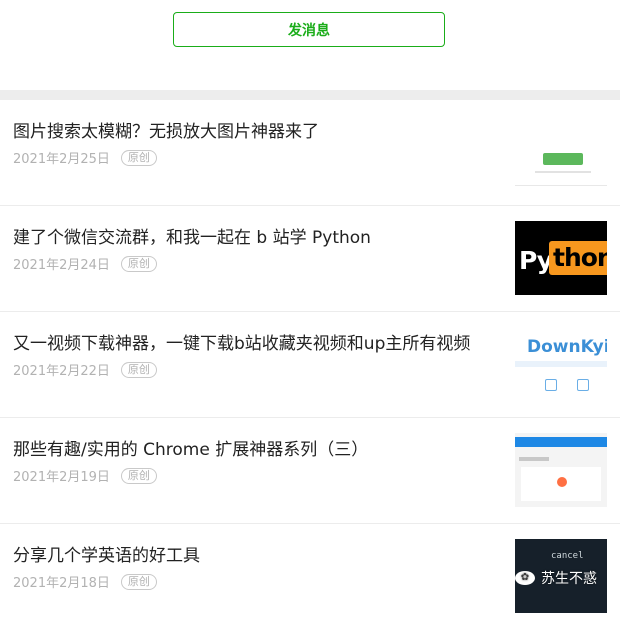 This screenshot has width=620, height=630. What do you see at coordinates (309, 29) in the screenshot?
I see `send-message-button: 发消息` at bounding box center [309, 29].